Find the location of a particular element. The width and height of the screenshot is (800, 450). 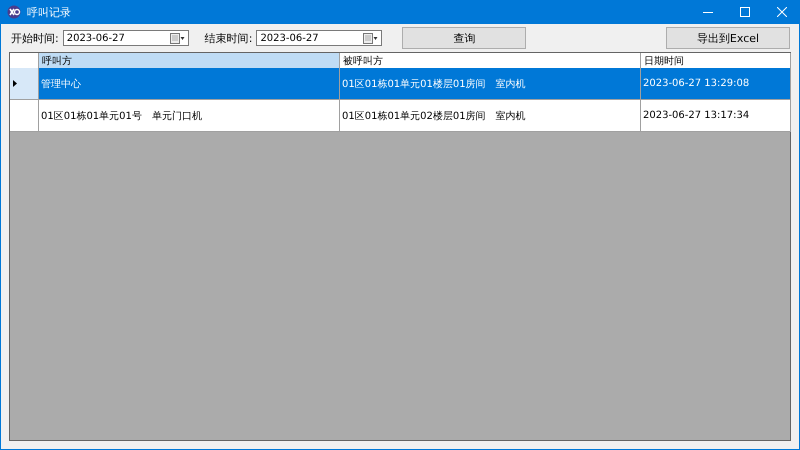

query-button: 查询 is located at coordinates (464, 38).